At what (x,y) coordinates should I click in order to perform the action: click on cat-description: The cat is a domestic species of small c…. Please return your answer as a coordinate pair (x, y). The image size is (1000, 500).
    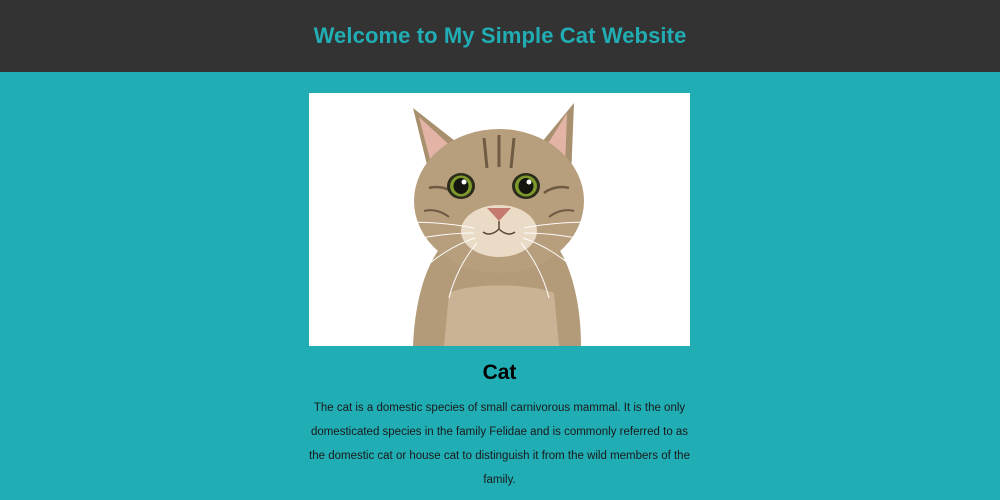
    Looking at the image, I should click on (499, 444).